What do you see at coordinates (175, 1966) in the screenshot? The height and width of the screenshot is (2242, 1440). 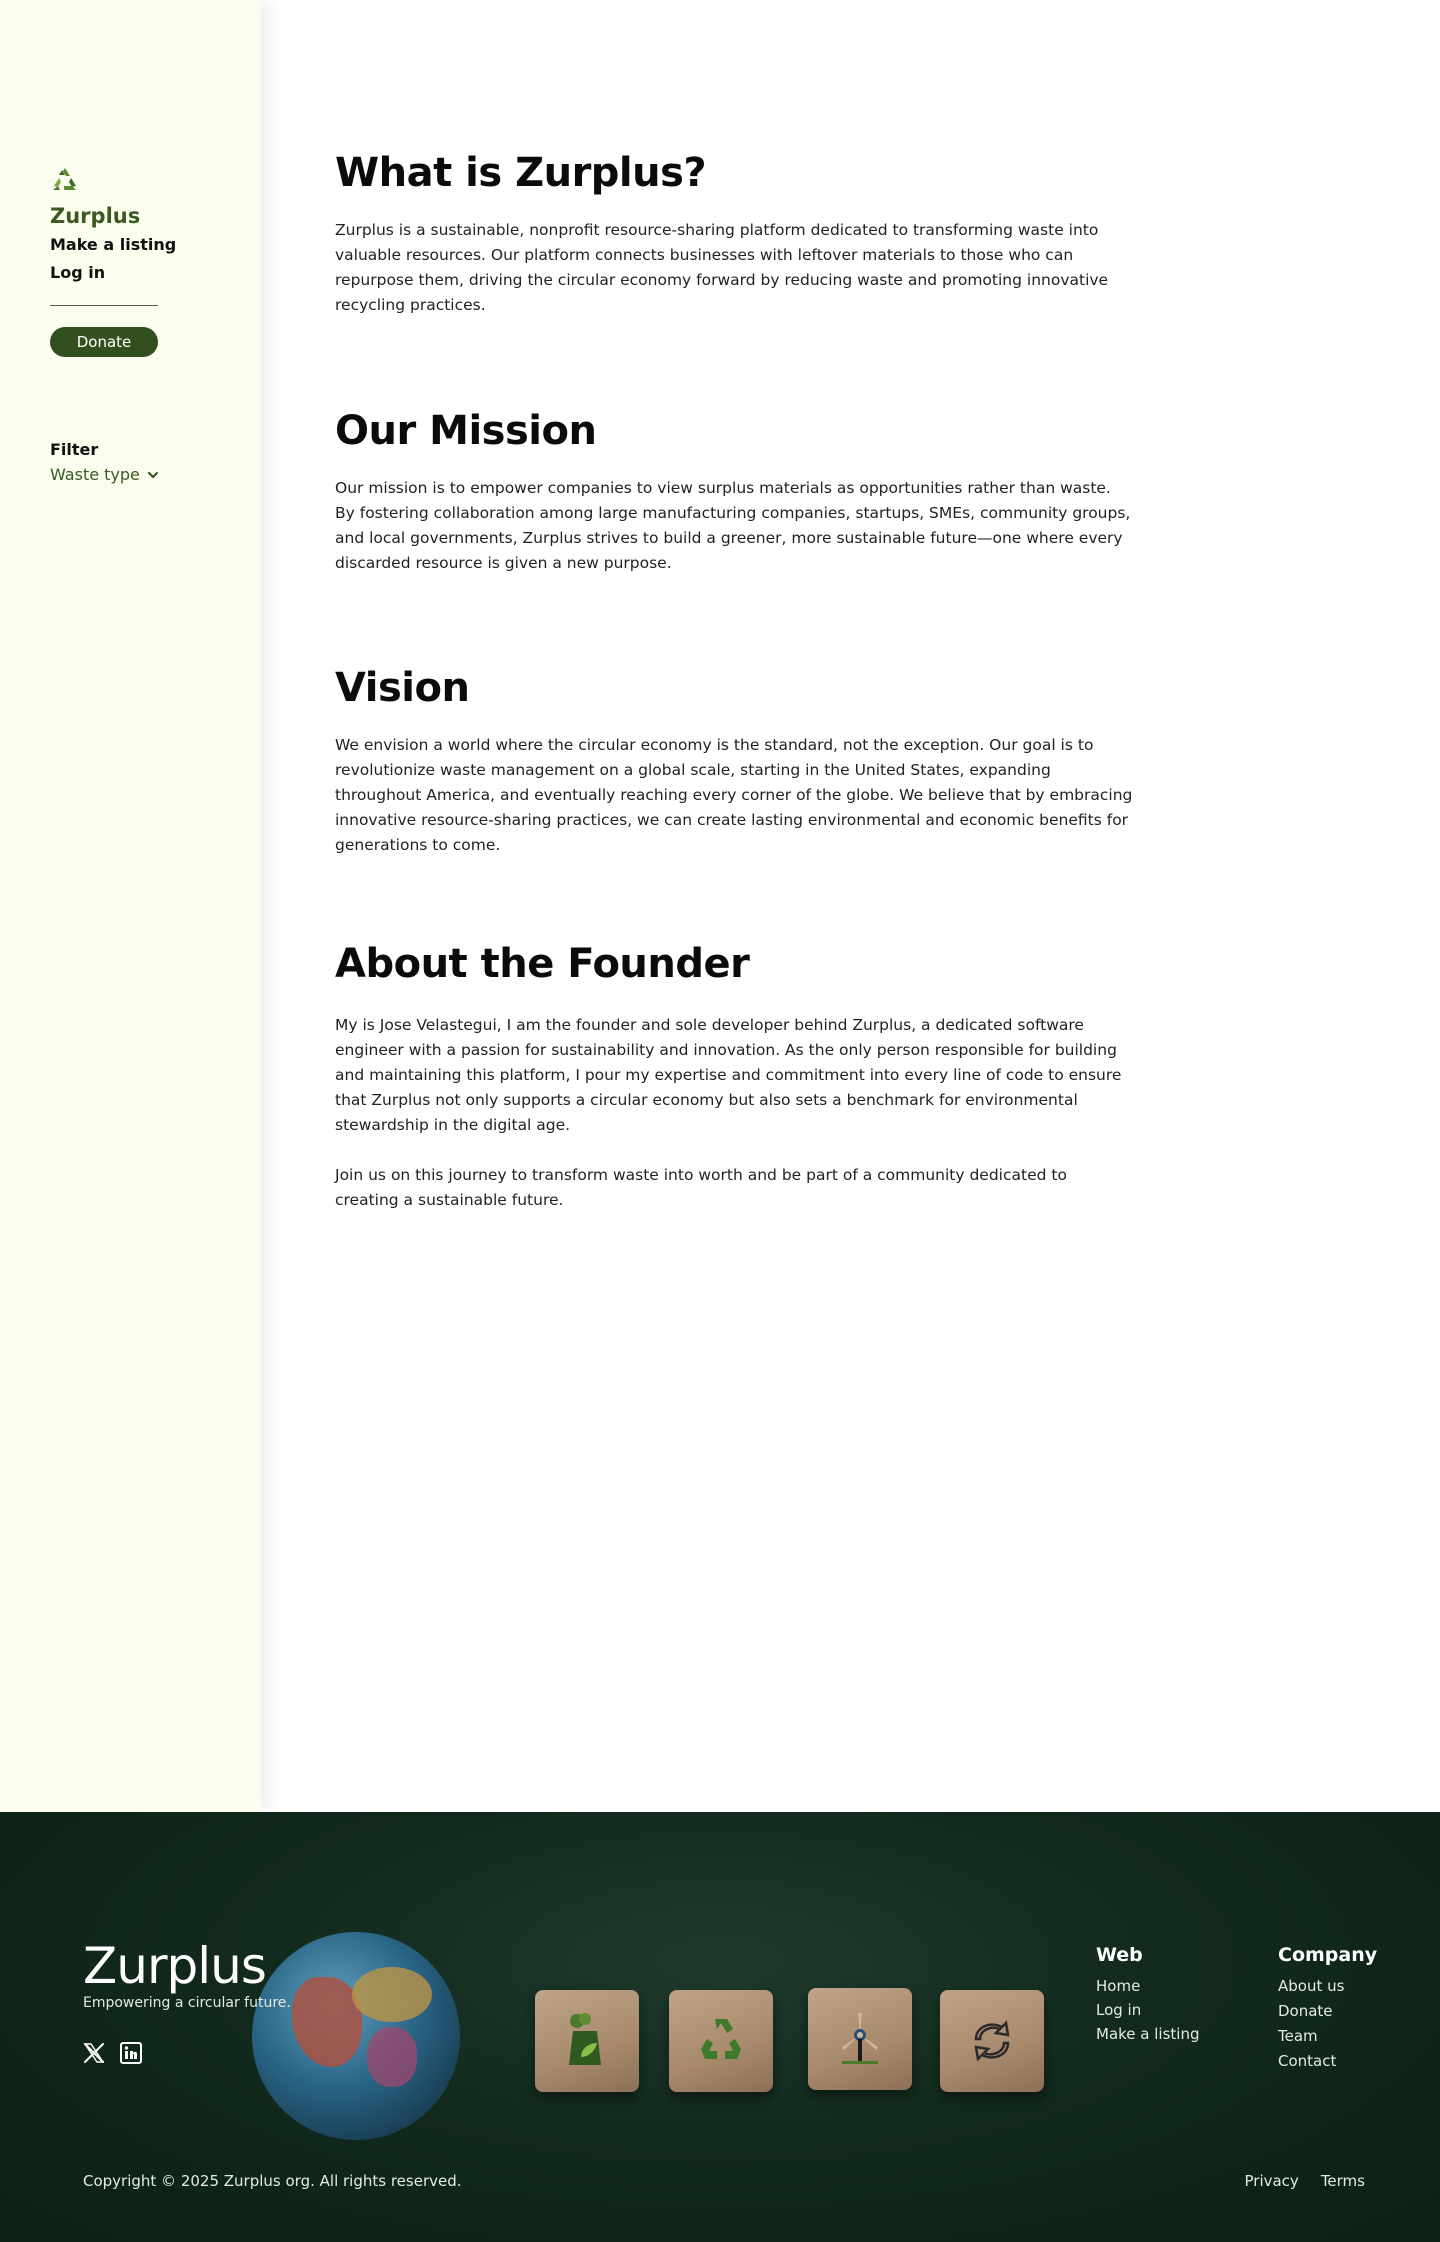 I see `footer-brand: Zurplus` at bounding box center [175, 1966].